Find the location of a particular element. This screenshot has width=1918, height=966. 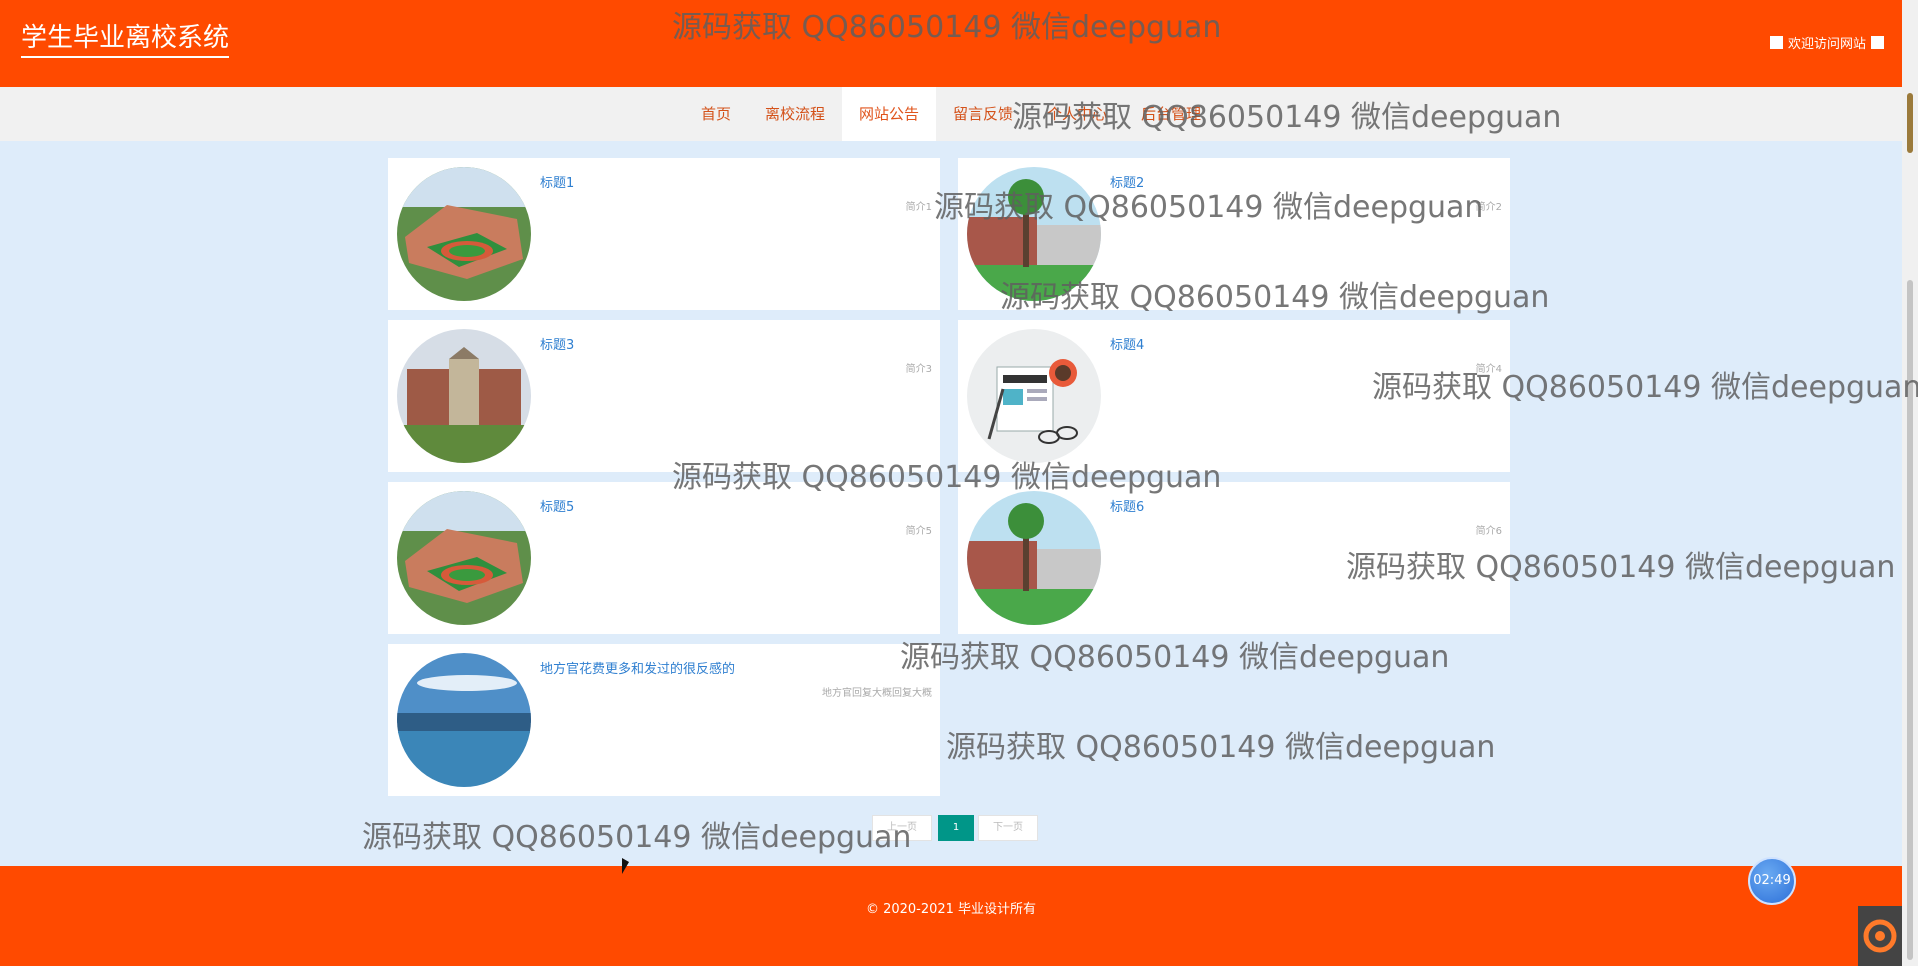

nav-leave-process: 离校流程 is located at coordinates (795, 114).